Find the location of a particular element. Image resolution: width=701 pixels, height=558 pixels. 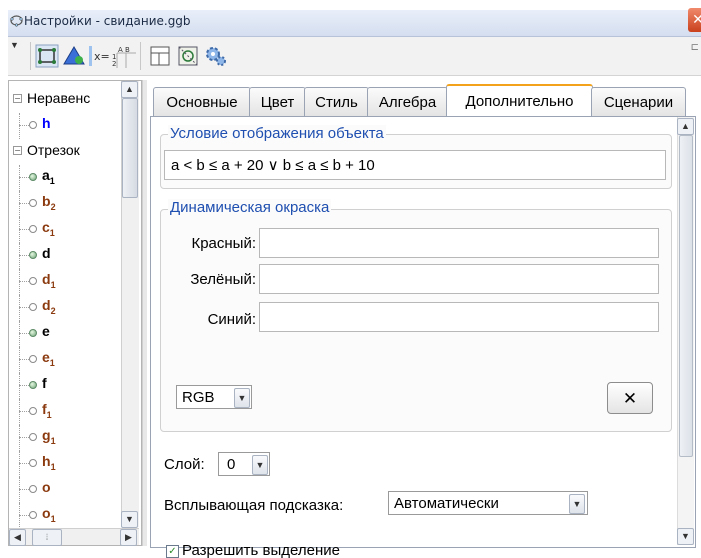

tooltip-value: Автоматически is located at coordinates (446, 503).